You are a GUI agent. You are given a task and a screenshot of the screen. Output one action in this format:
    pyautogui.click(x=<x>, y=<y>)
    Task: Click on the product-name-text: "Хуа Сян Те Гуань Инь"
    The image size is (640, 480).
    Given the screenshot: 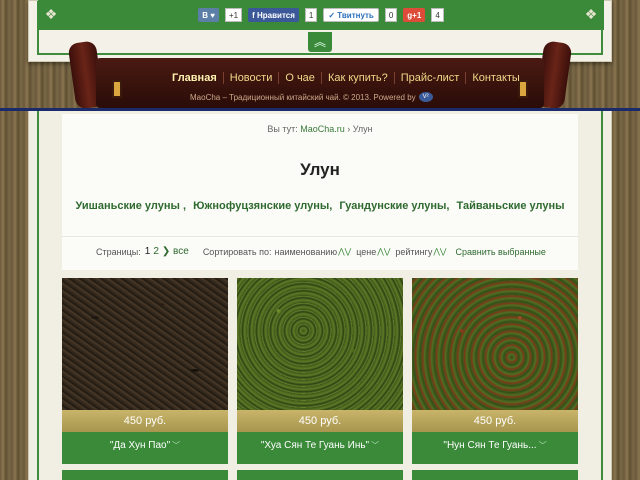 What is the action you would take?
    pyautogui.click(x=315, y=445)
    